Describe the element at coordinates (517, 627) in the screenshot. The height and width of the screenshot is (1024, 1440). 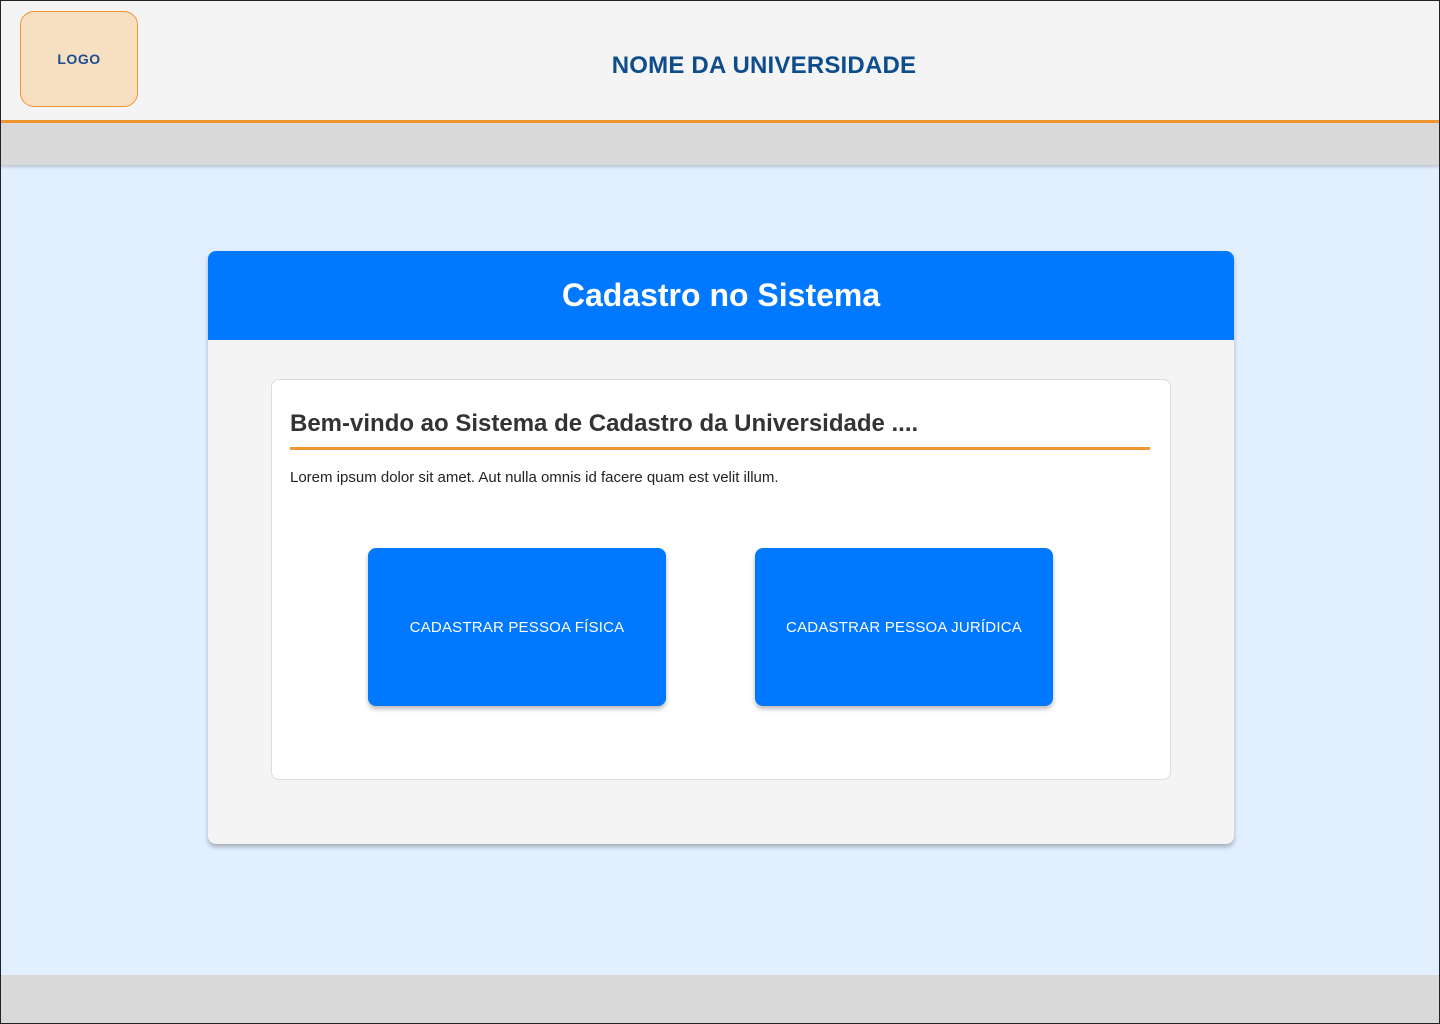
I see `register-pessoa-fisica-button: CADASTRAR PESSOA FÍSICA` at that location.